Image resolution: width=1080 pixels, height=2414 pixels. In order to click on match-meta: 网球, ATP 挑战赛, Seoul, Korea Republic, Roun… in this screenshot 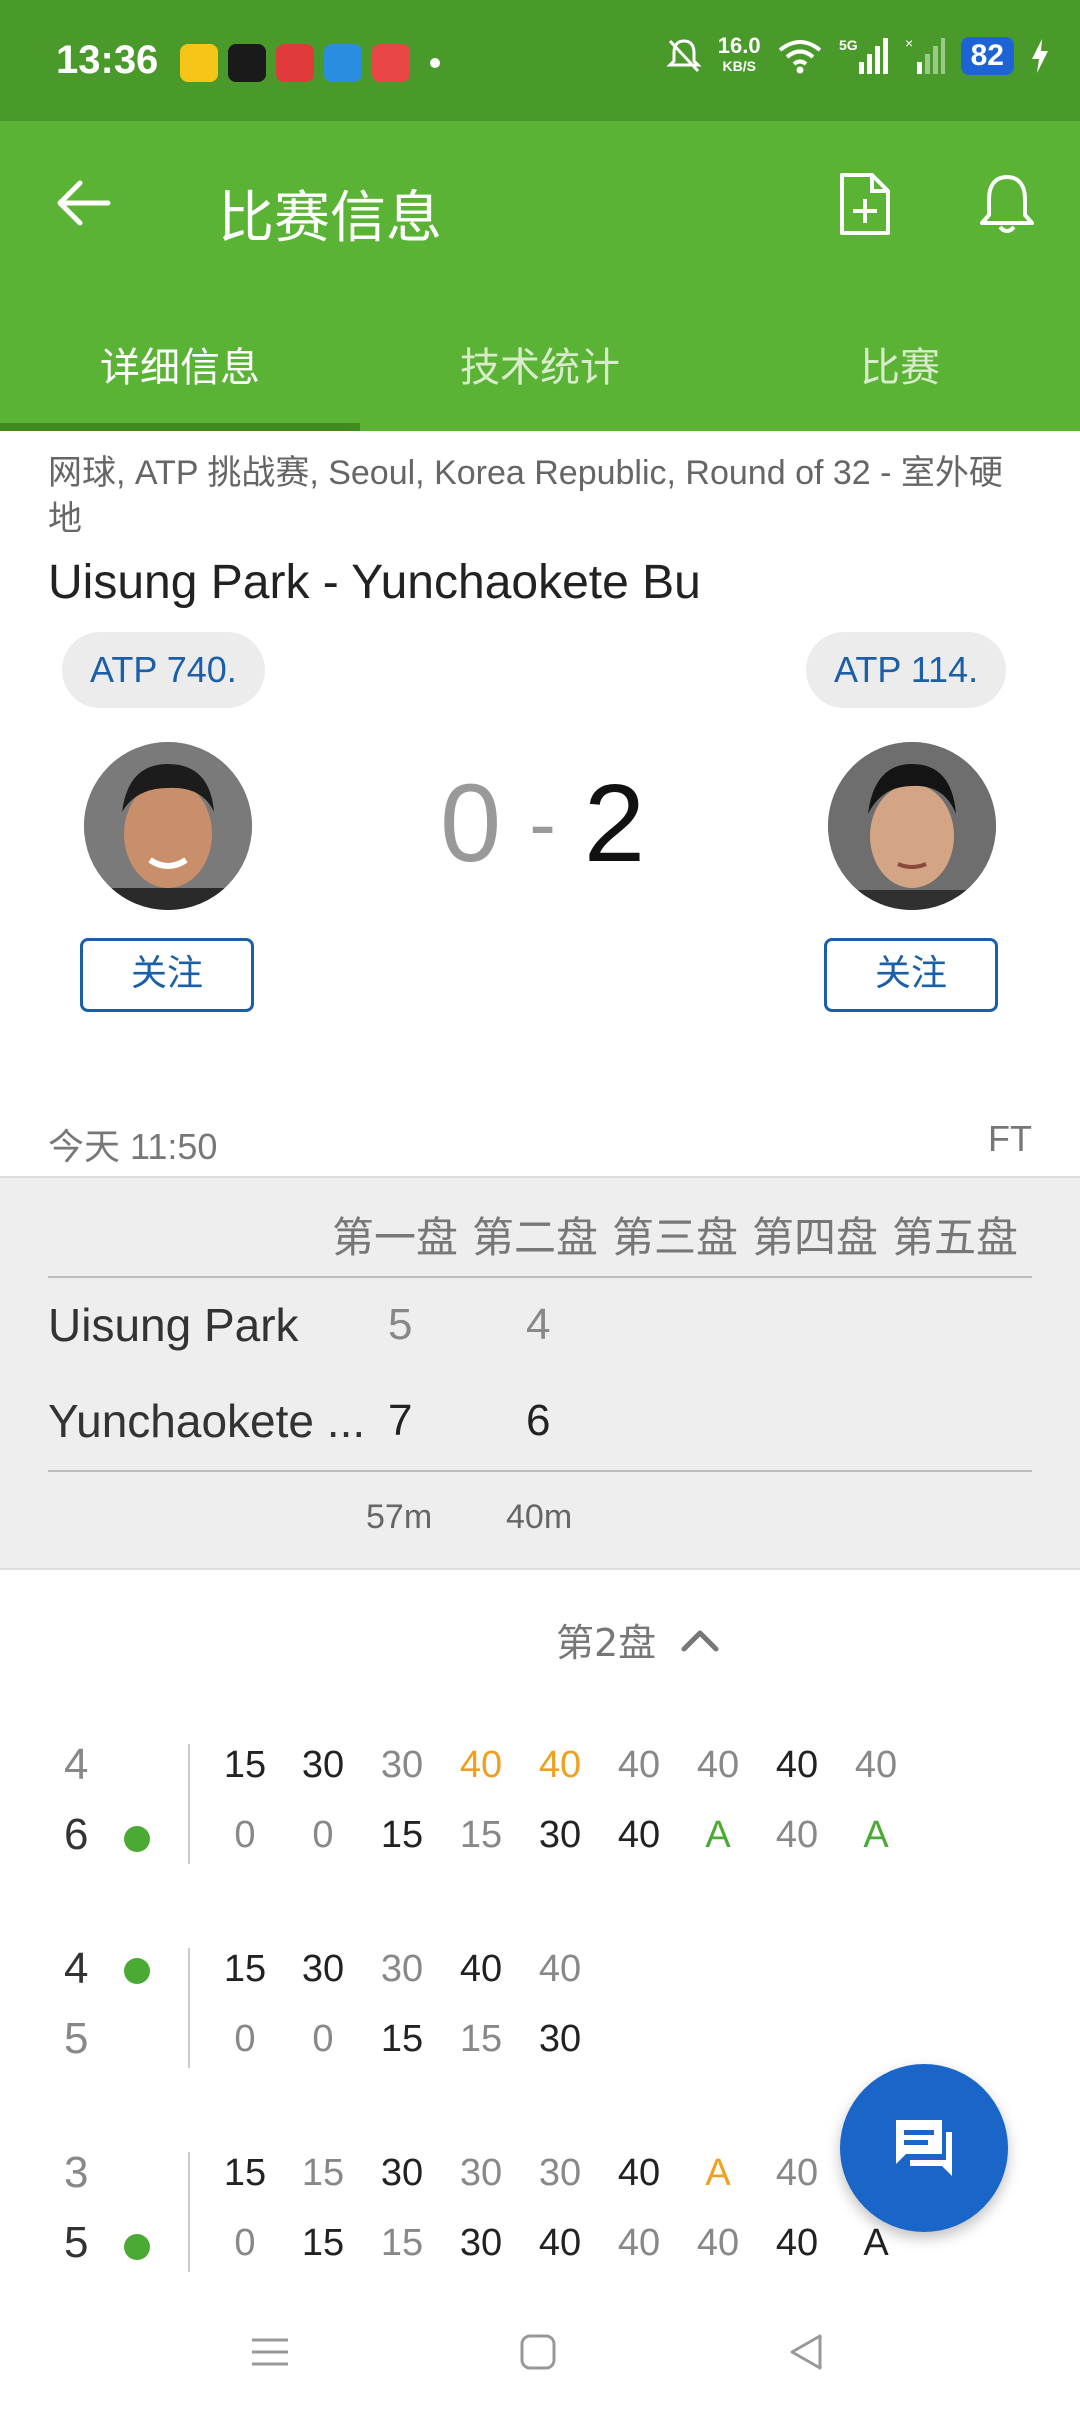, I will do `click(525, 496)`.